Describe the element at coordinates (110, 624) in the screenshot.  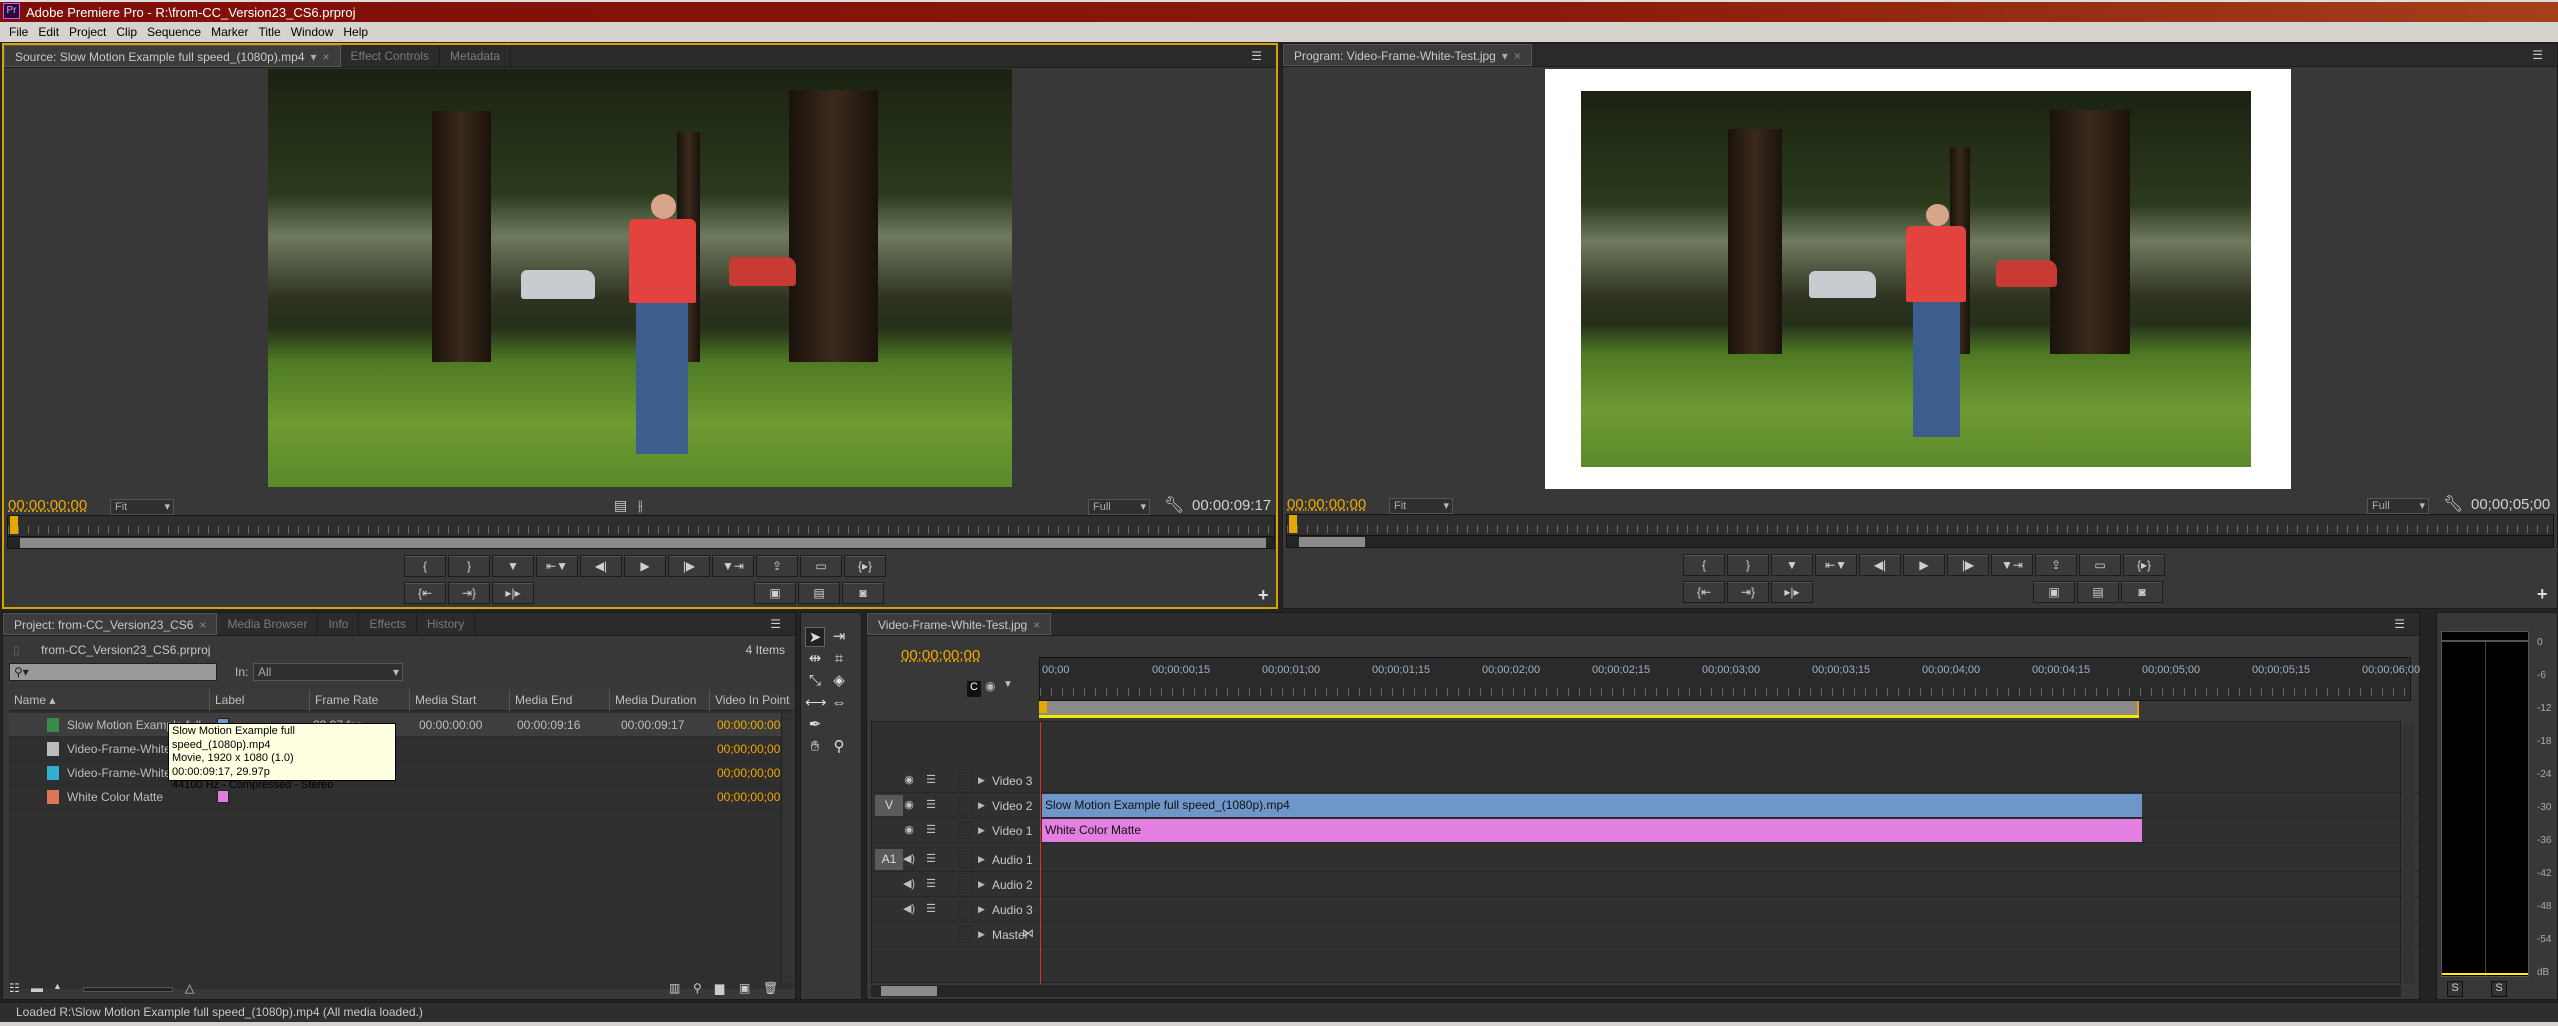
I see `tab-project: Project: from-CC_Version23_CS6 ×` at that location.